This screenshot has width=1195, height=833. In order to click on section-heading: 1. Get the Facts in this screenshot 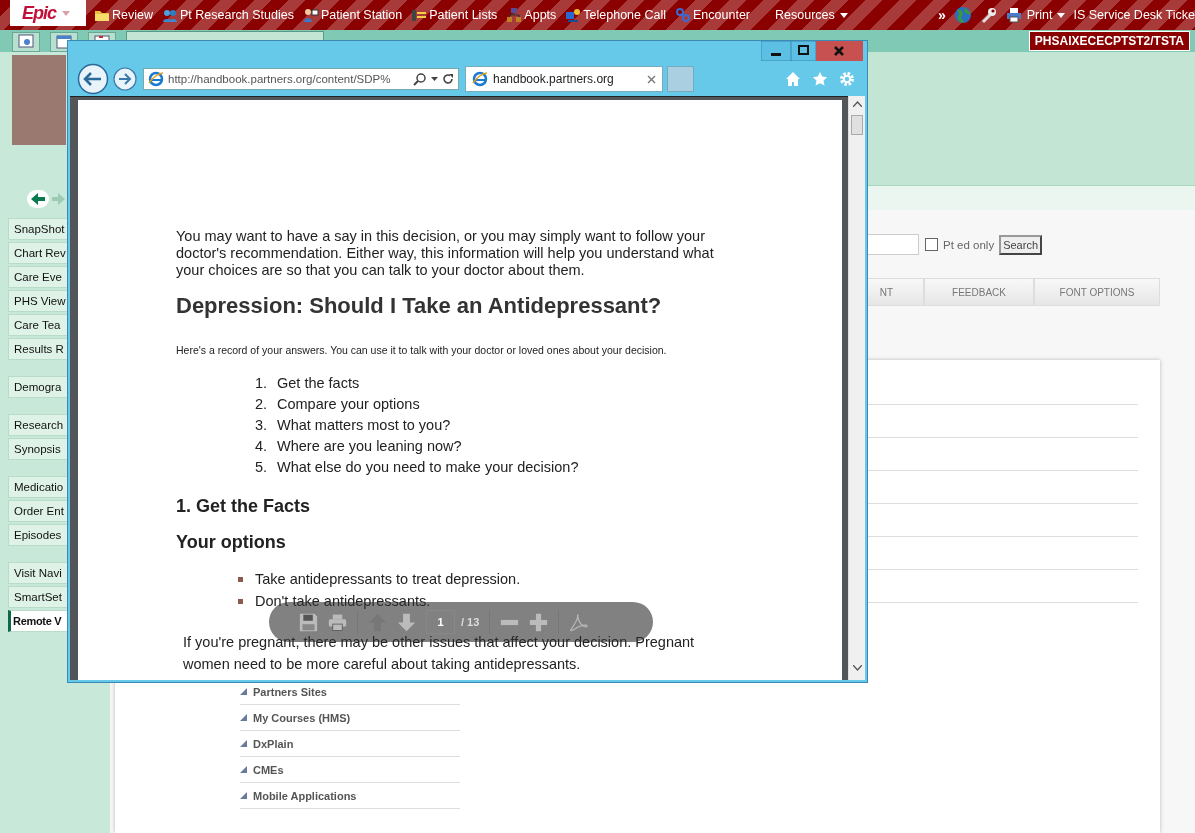, I will do `click(244, 506)`.